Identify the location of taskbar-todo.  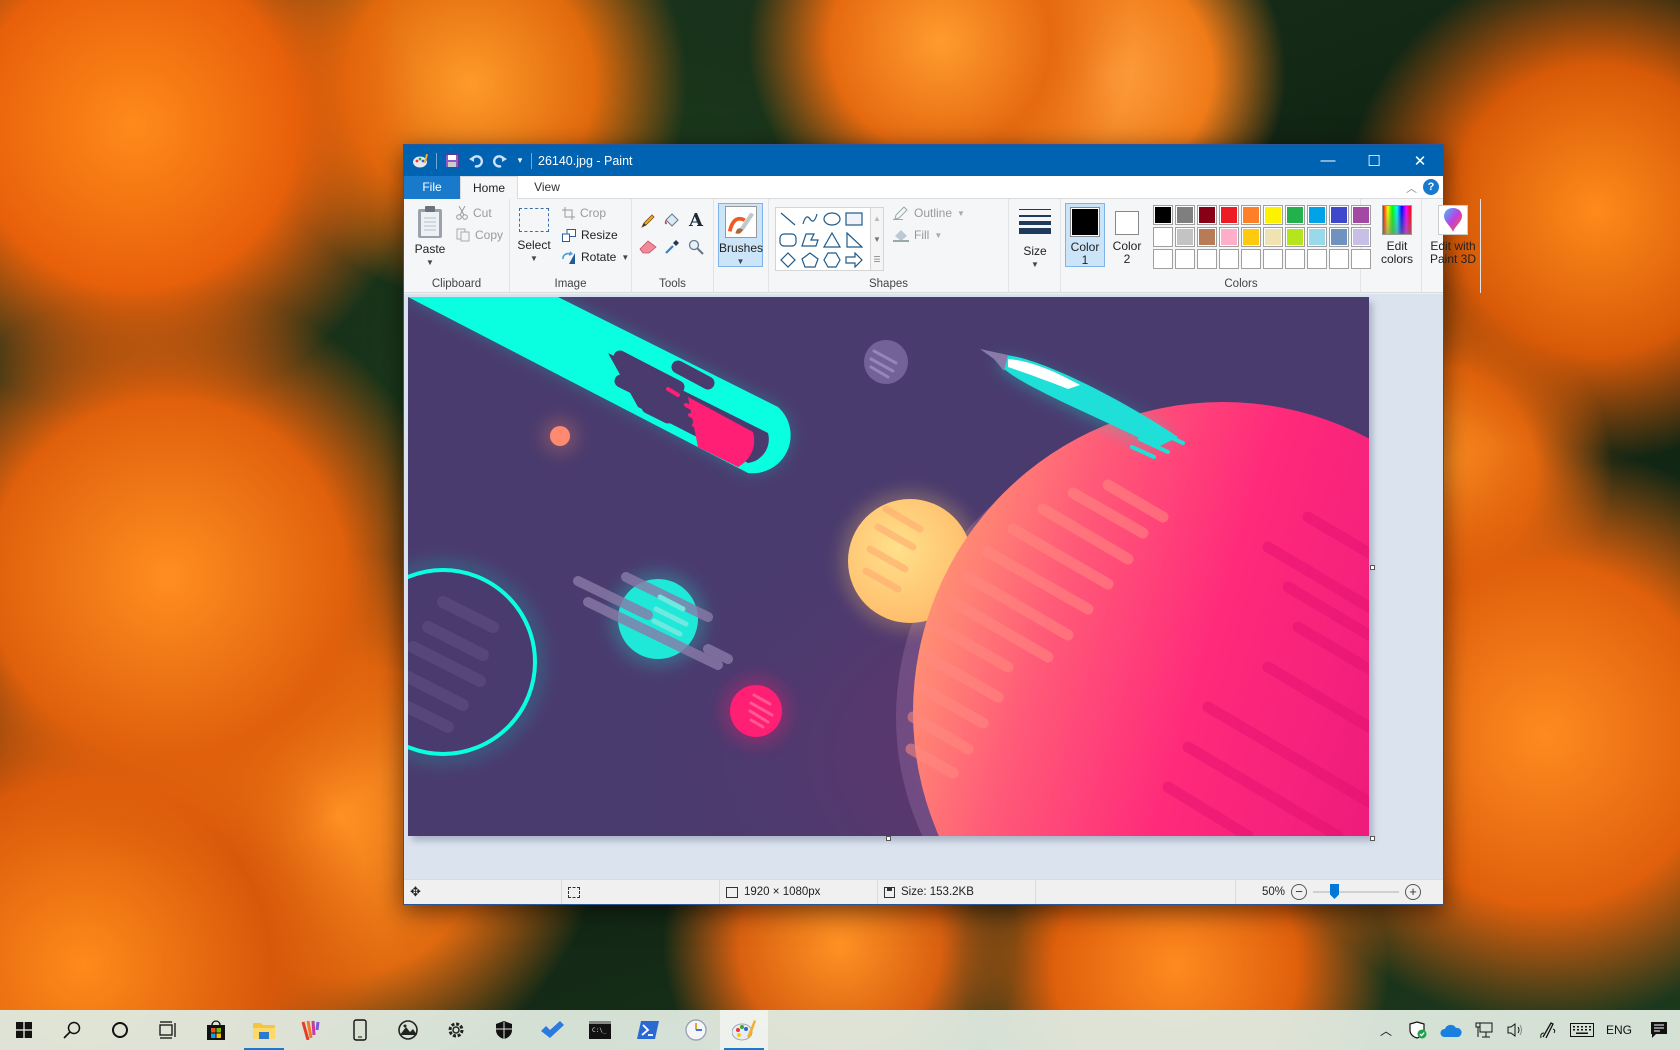
(552, 1030).